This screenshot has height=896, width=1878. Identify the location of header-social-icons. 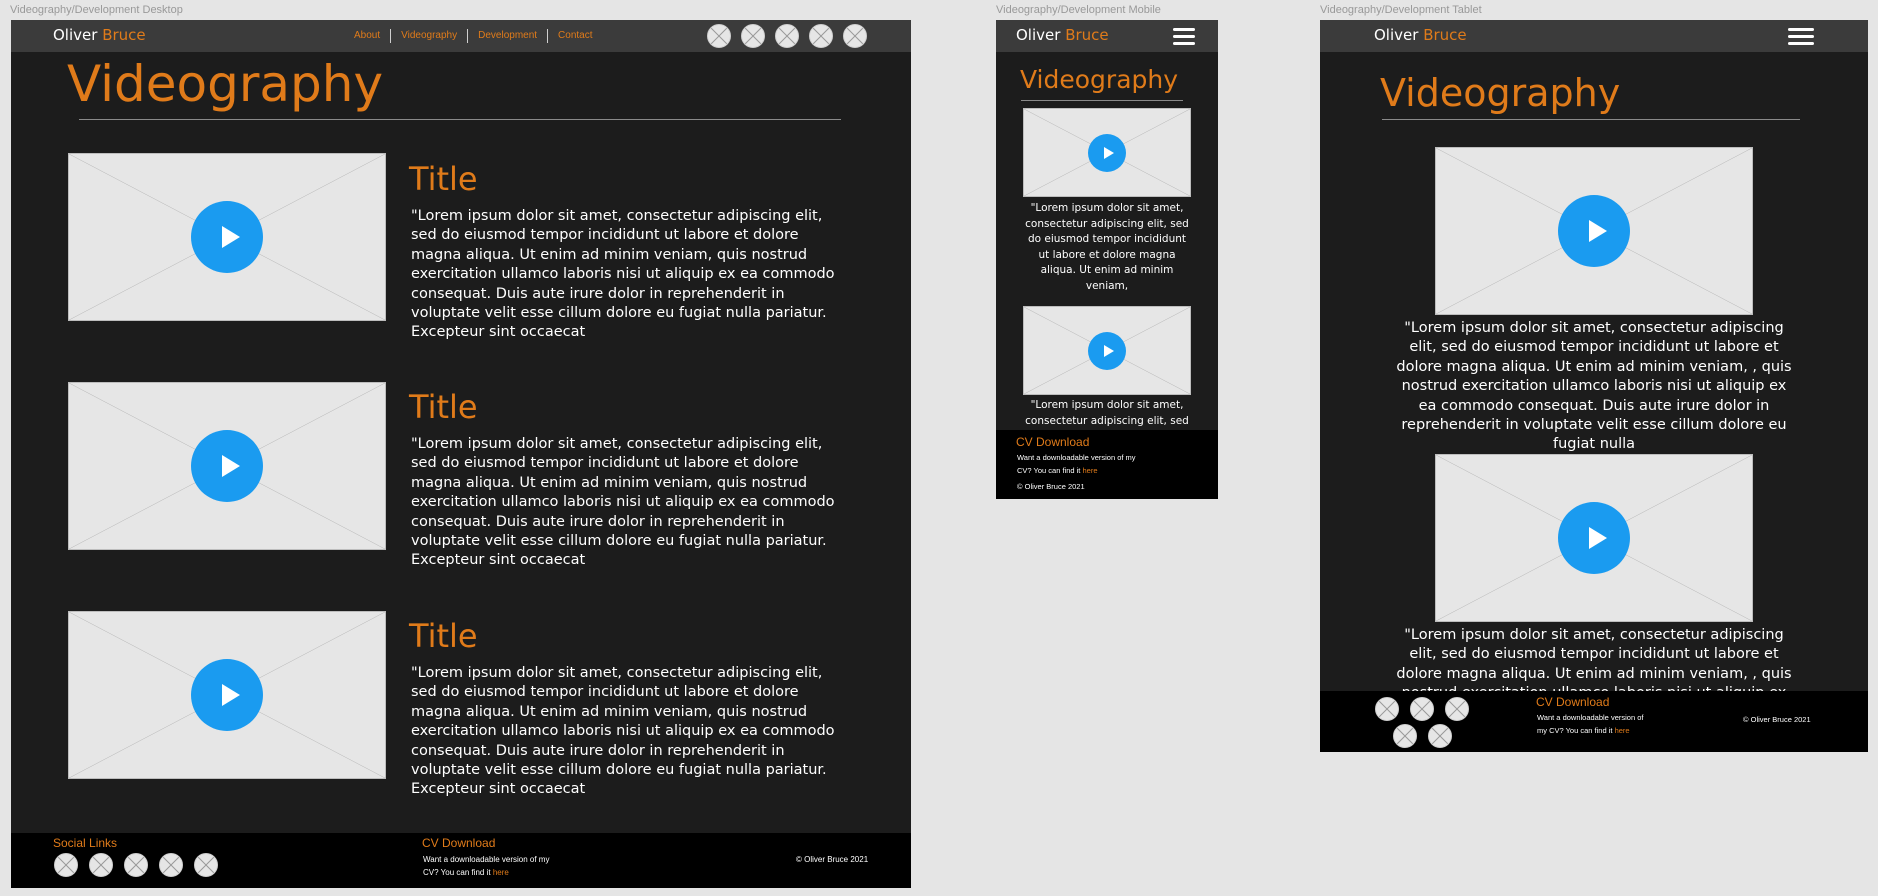
(787, 36).